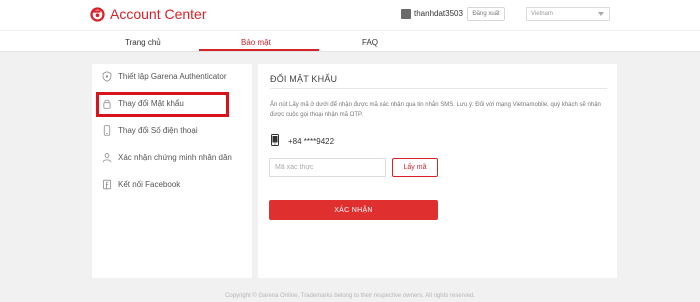 The image size is (700, 302). What do you see at coordinates (259, 50) in the screenshot?
I see `active-tab-indicator` at bounding box center [259, 50].